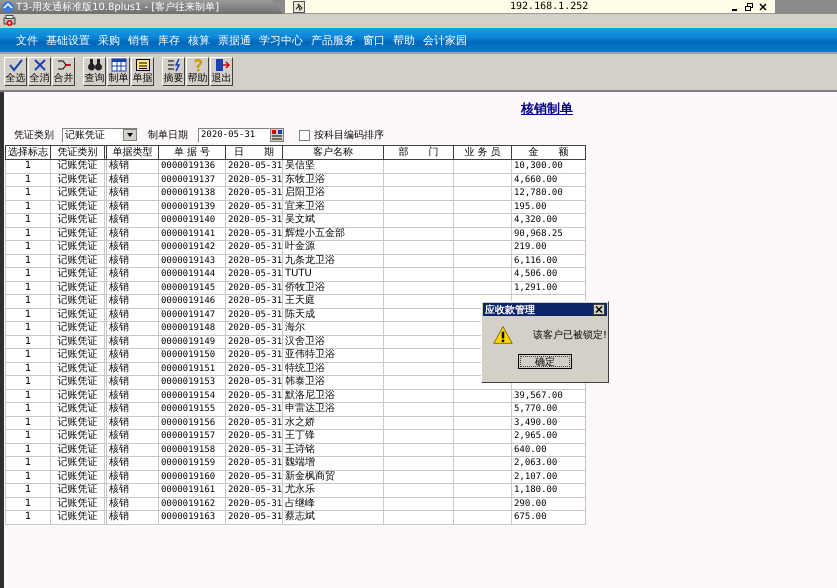 This screenshot has height=588, width=837. What do you see at coordinates (333, 193) in the screenshot?
I see `table-cell: 启阳卫浴` at bounding box center [333, 193].